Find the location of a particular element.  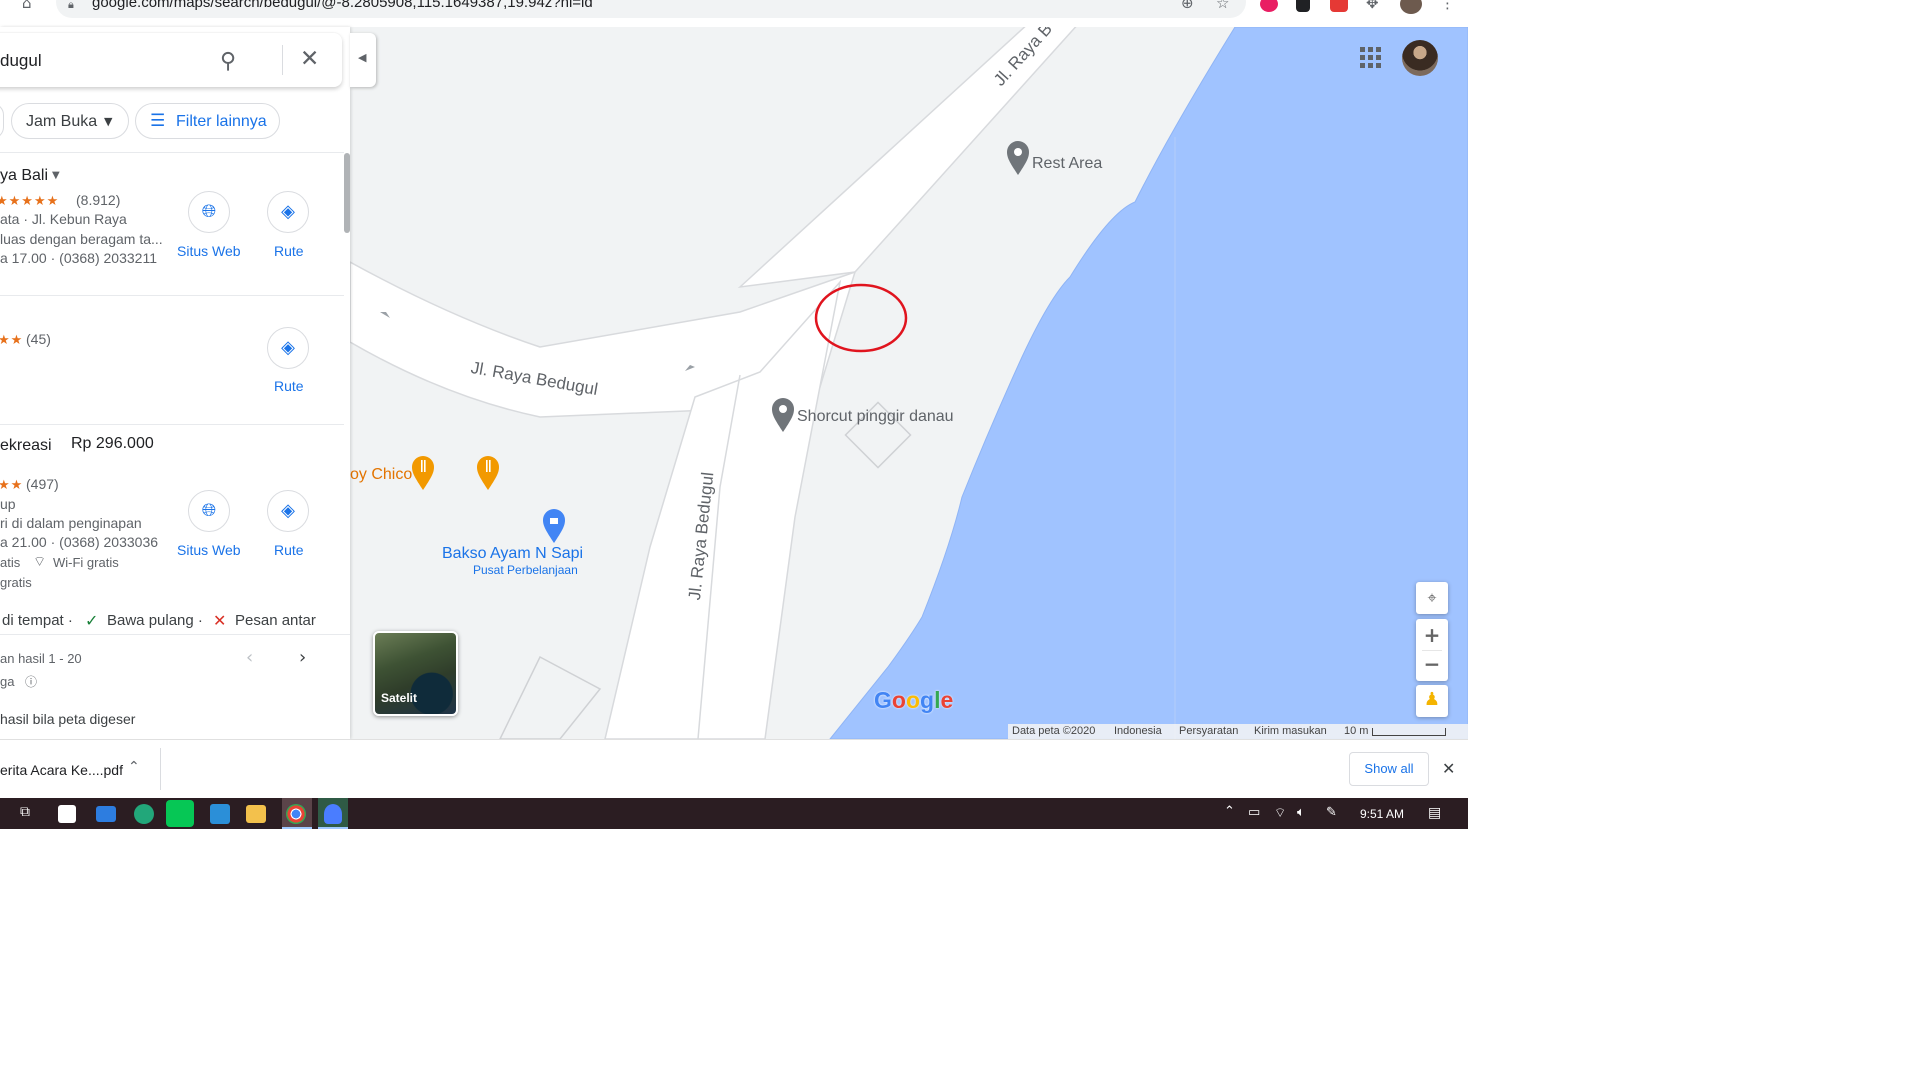

zoom-out-button: − is located at coordinates (1432, 664).